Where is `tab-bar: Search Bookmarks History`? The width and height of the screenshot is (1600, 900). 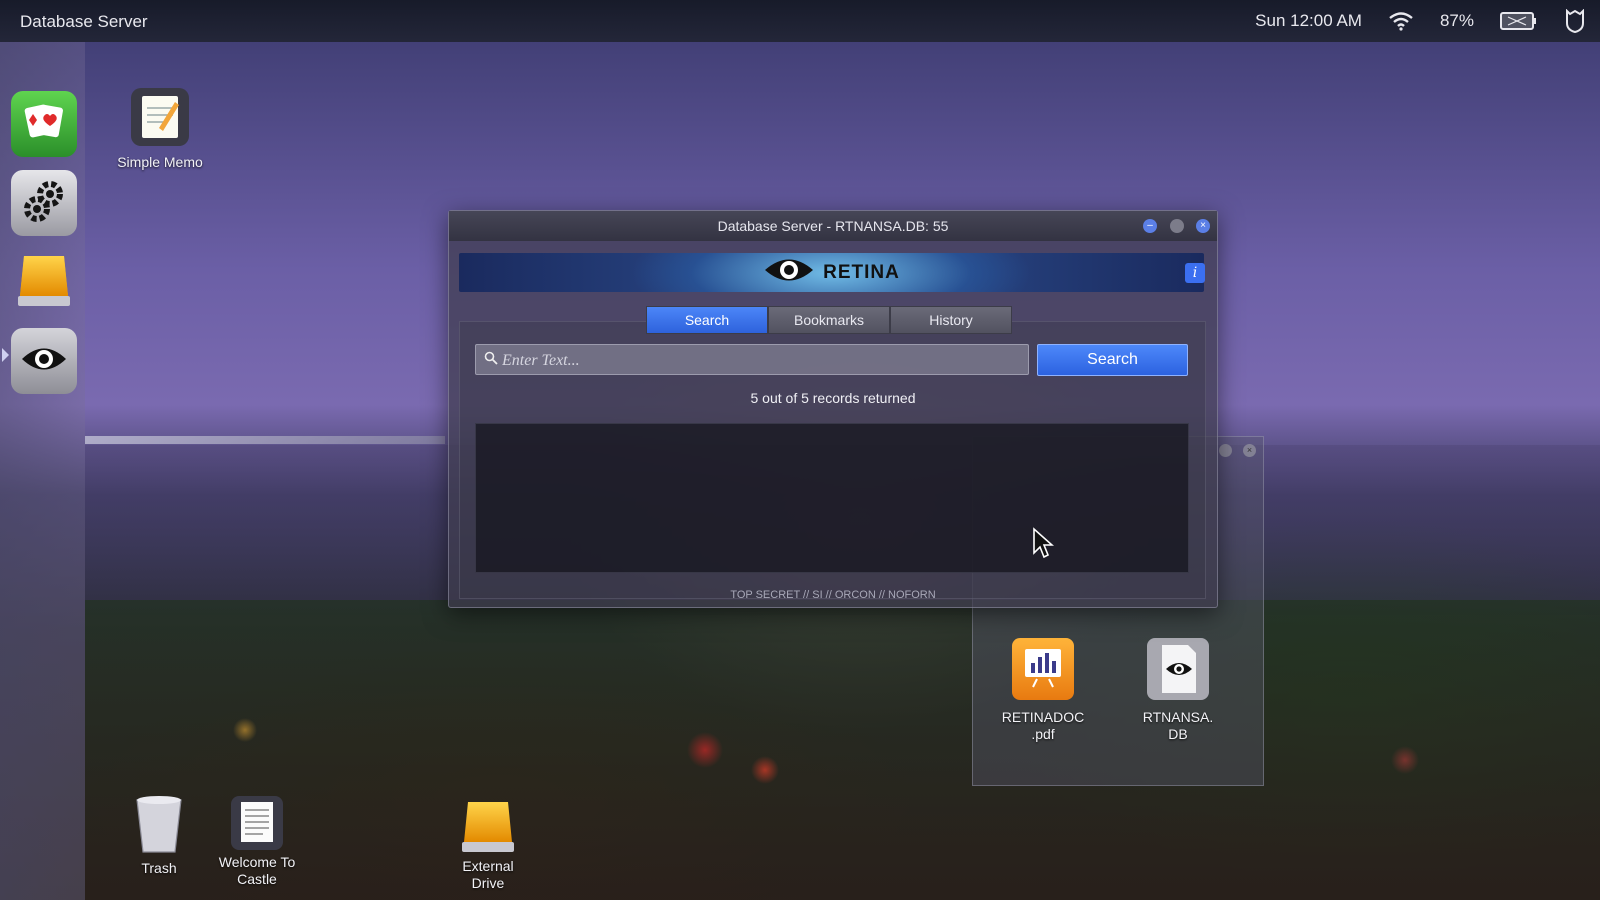
tab-bar: Search Bookmarks History is located at coordinates (829, 320).